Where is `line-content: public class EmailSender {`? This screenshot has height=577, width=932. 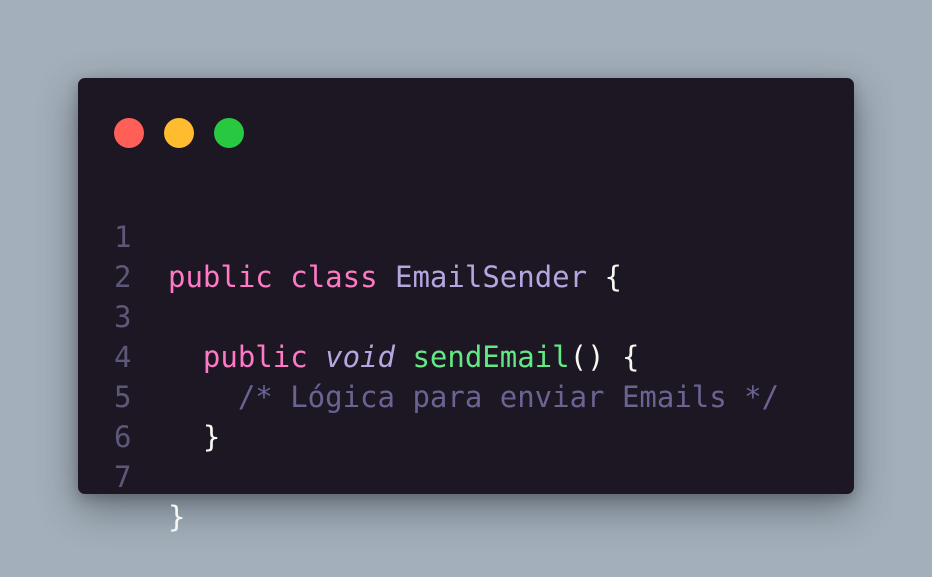 line-content: public class EmailSender { is located at coordinates (395, 277).